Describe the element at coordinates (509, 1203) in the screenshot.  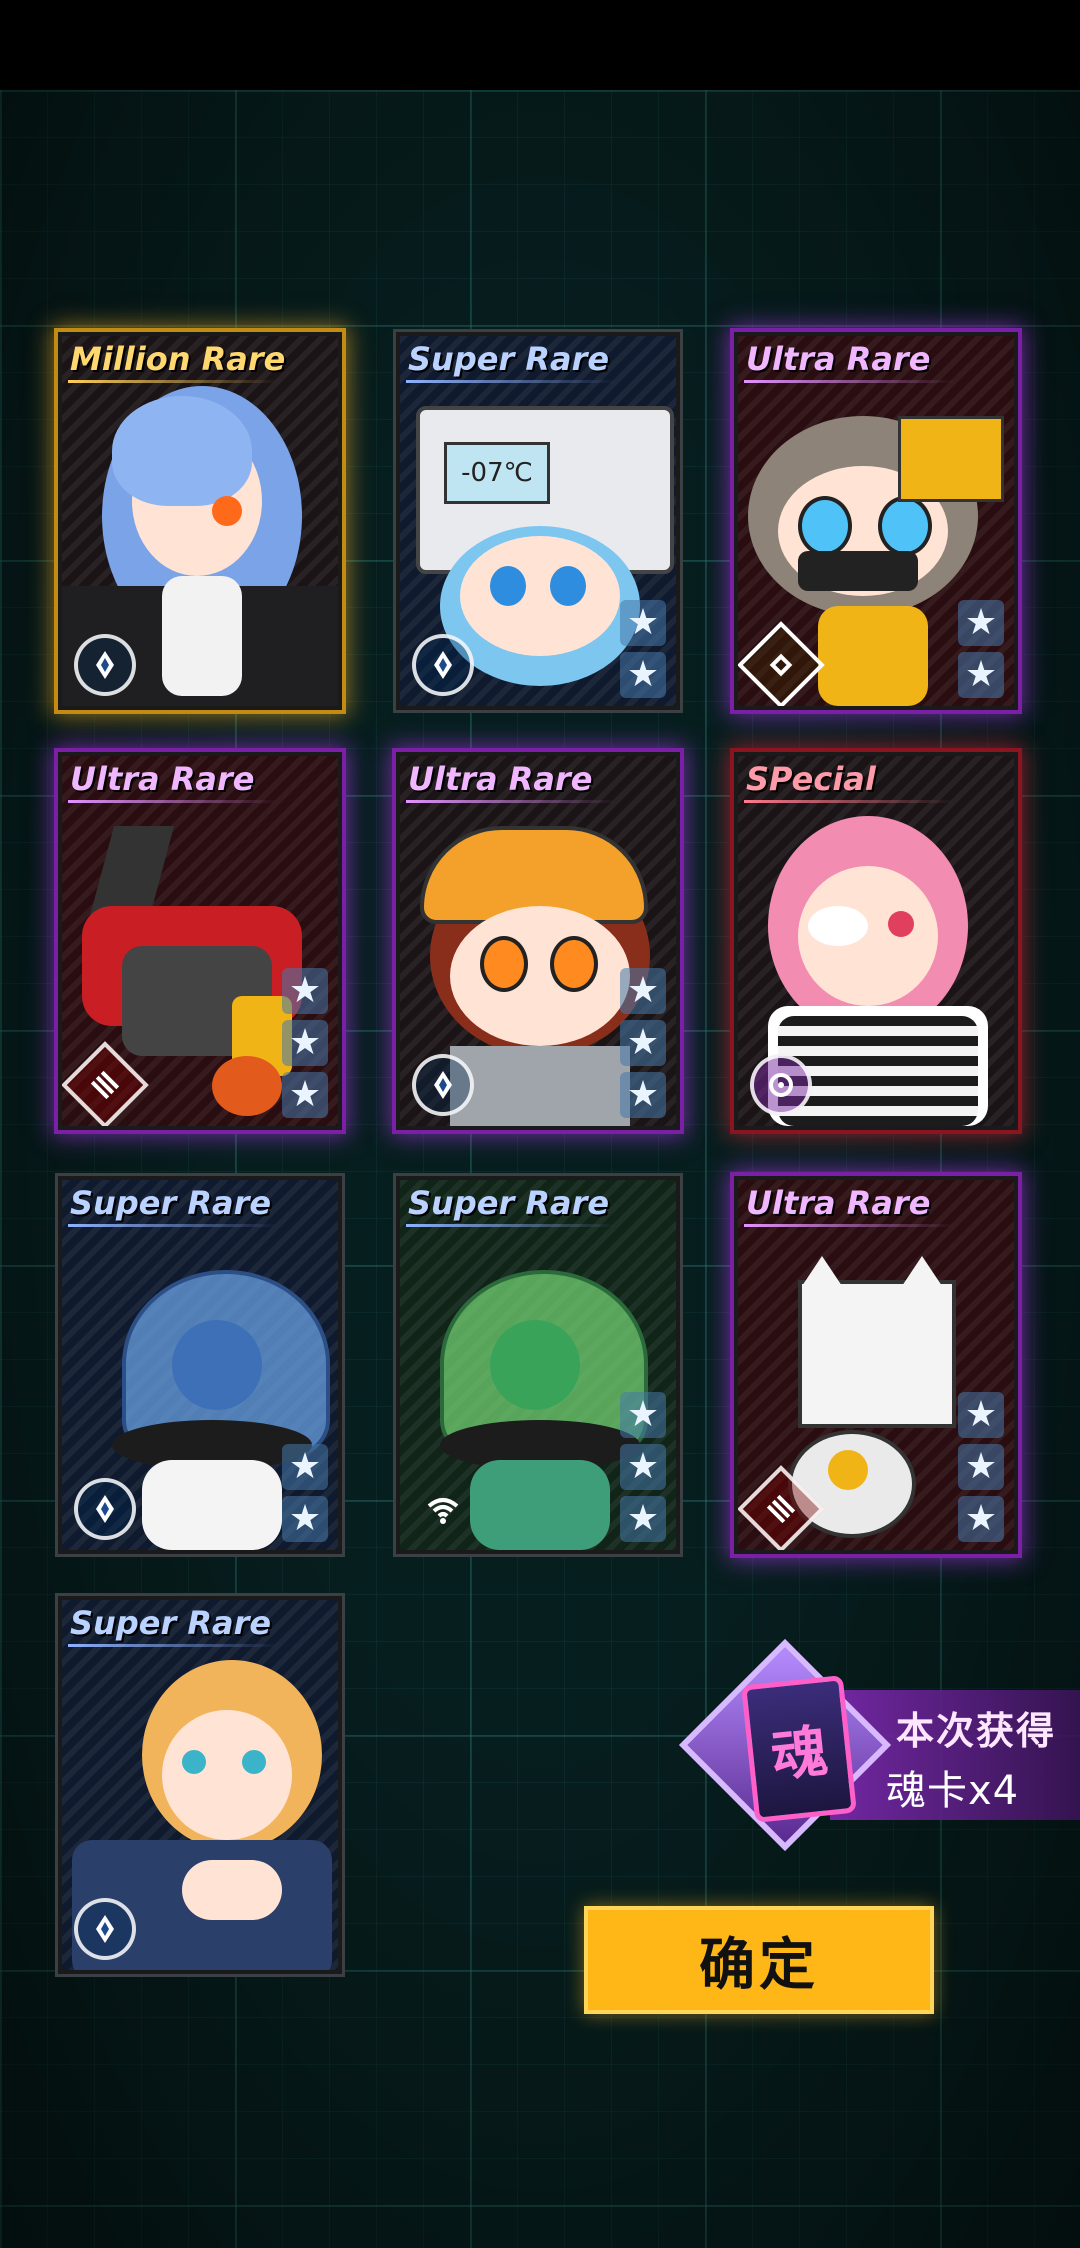
I see `card-8-rarity: Super Rare` at that location.